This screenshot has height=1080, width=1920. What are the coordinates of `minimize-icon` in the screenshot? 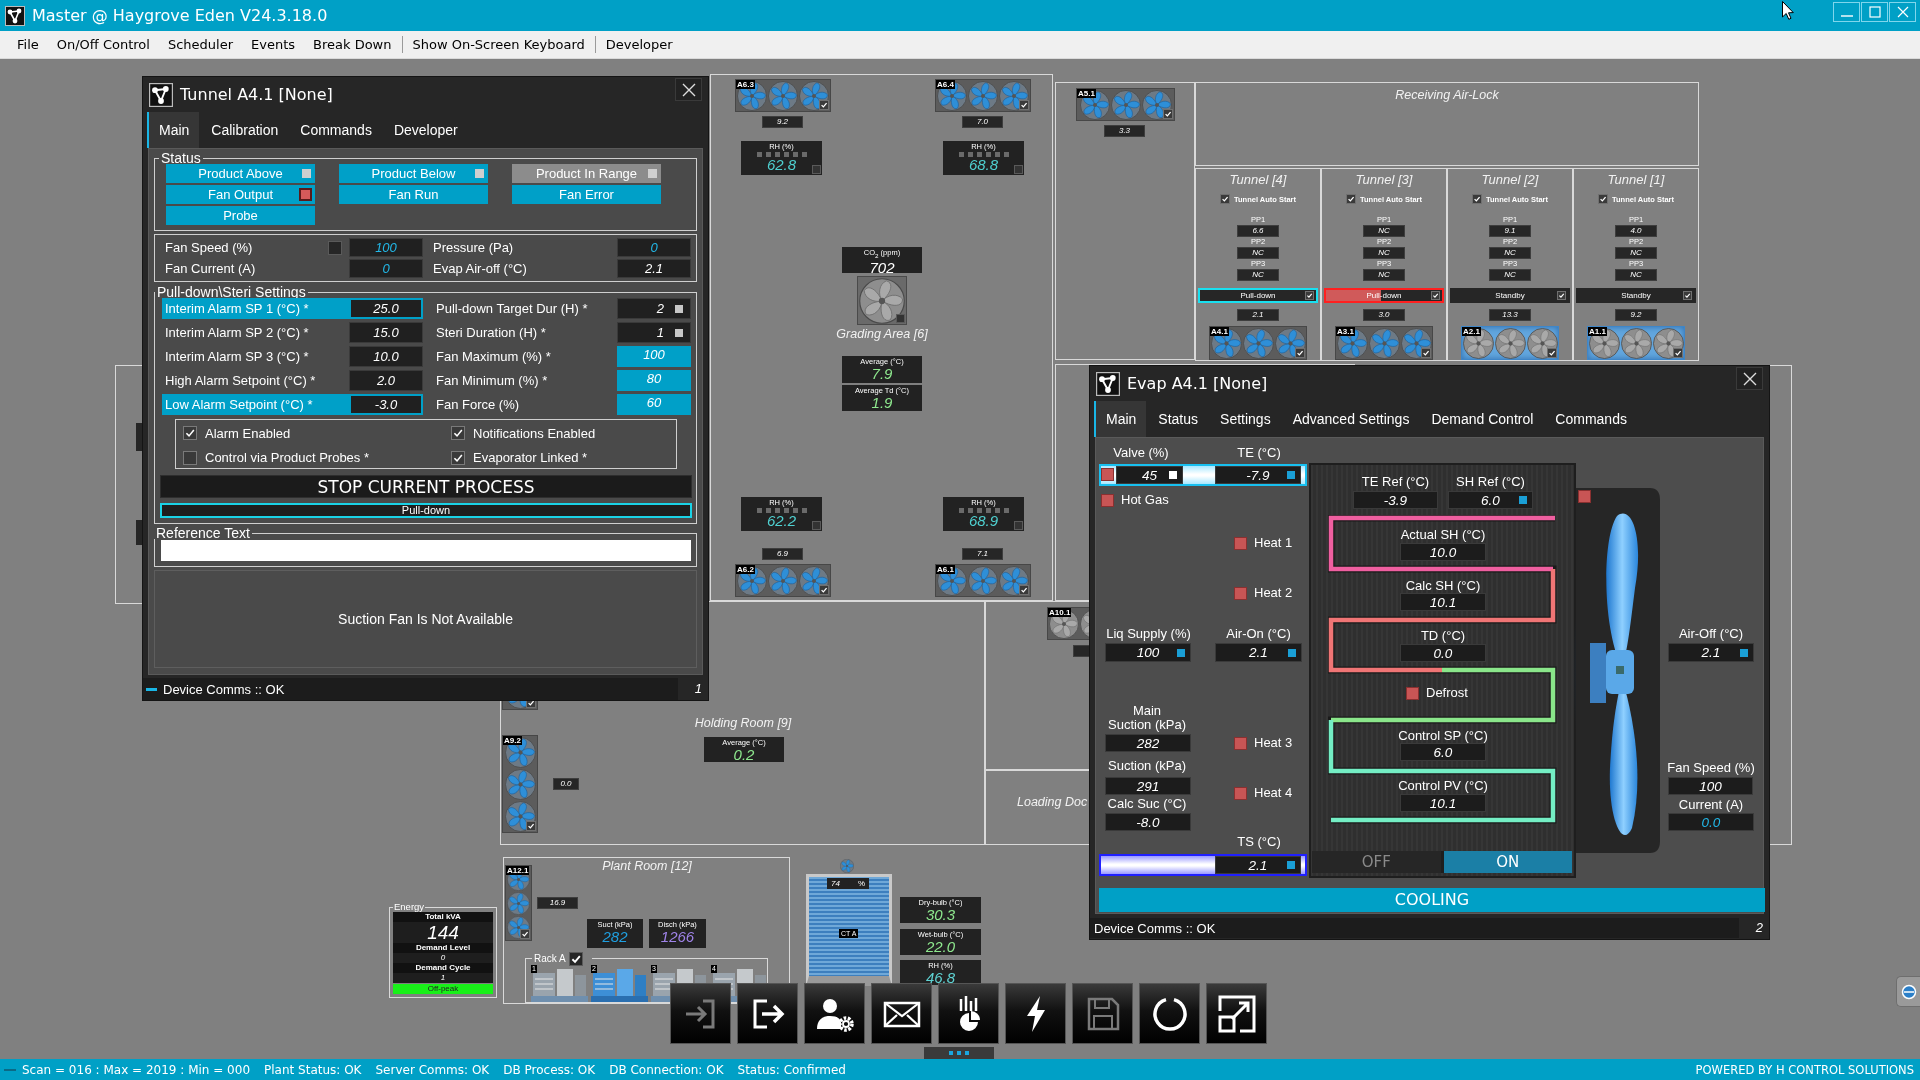 It's located at (1846, 16).